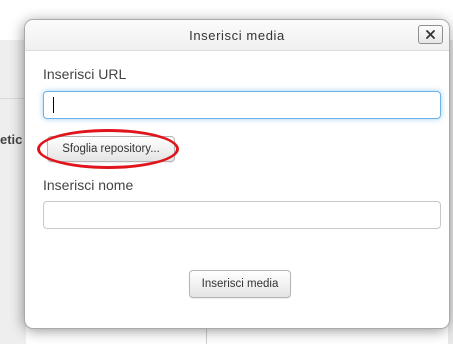 The height and width of the screenshot is (344, 453). Describe the element at coordinates (11, 139) in the screenshot. I see `background-text-fragment: etic` at that location.